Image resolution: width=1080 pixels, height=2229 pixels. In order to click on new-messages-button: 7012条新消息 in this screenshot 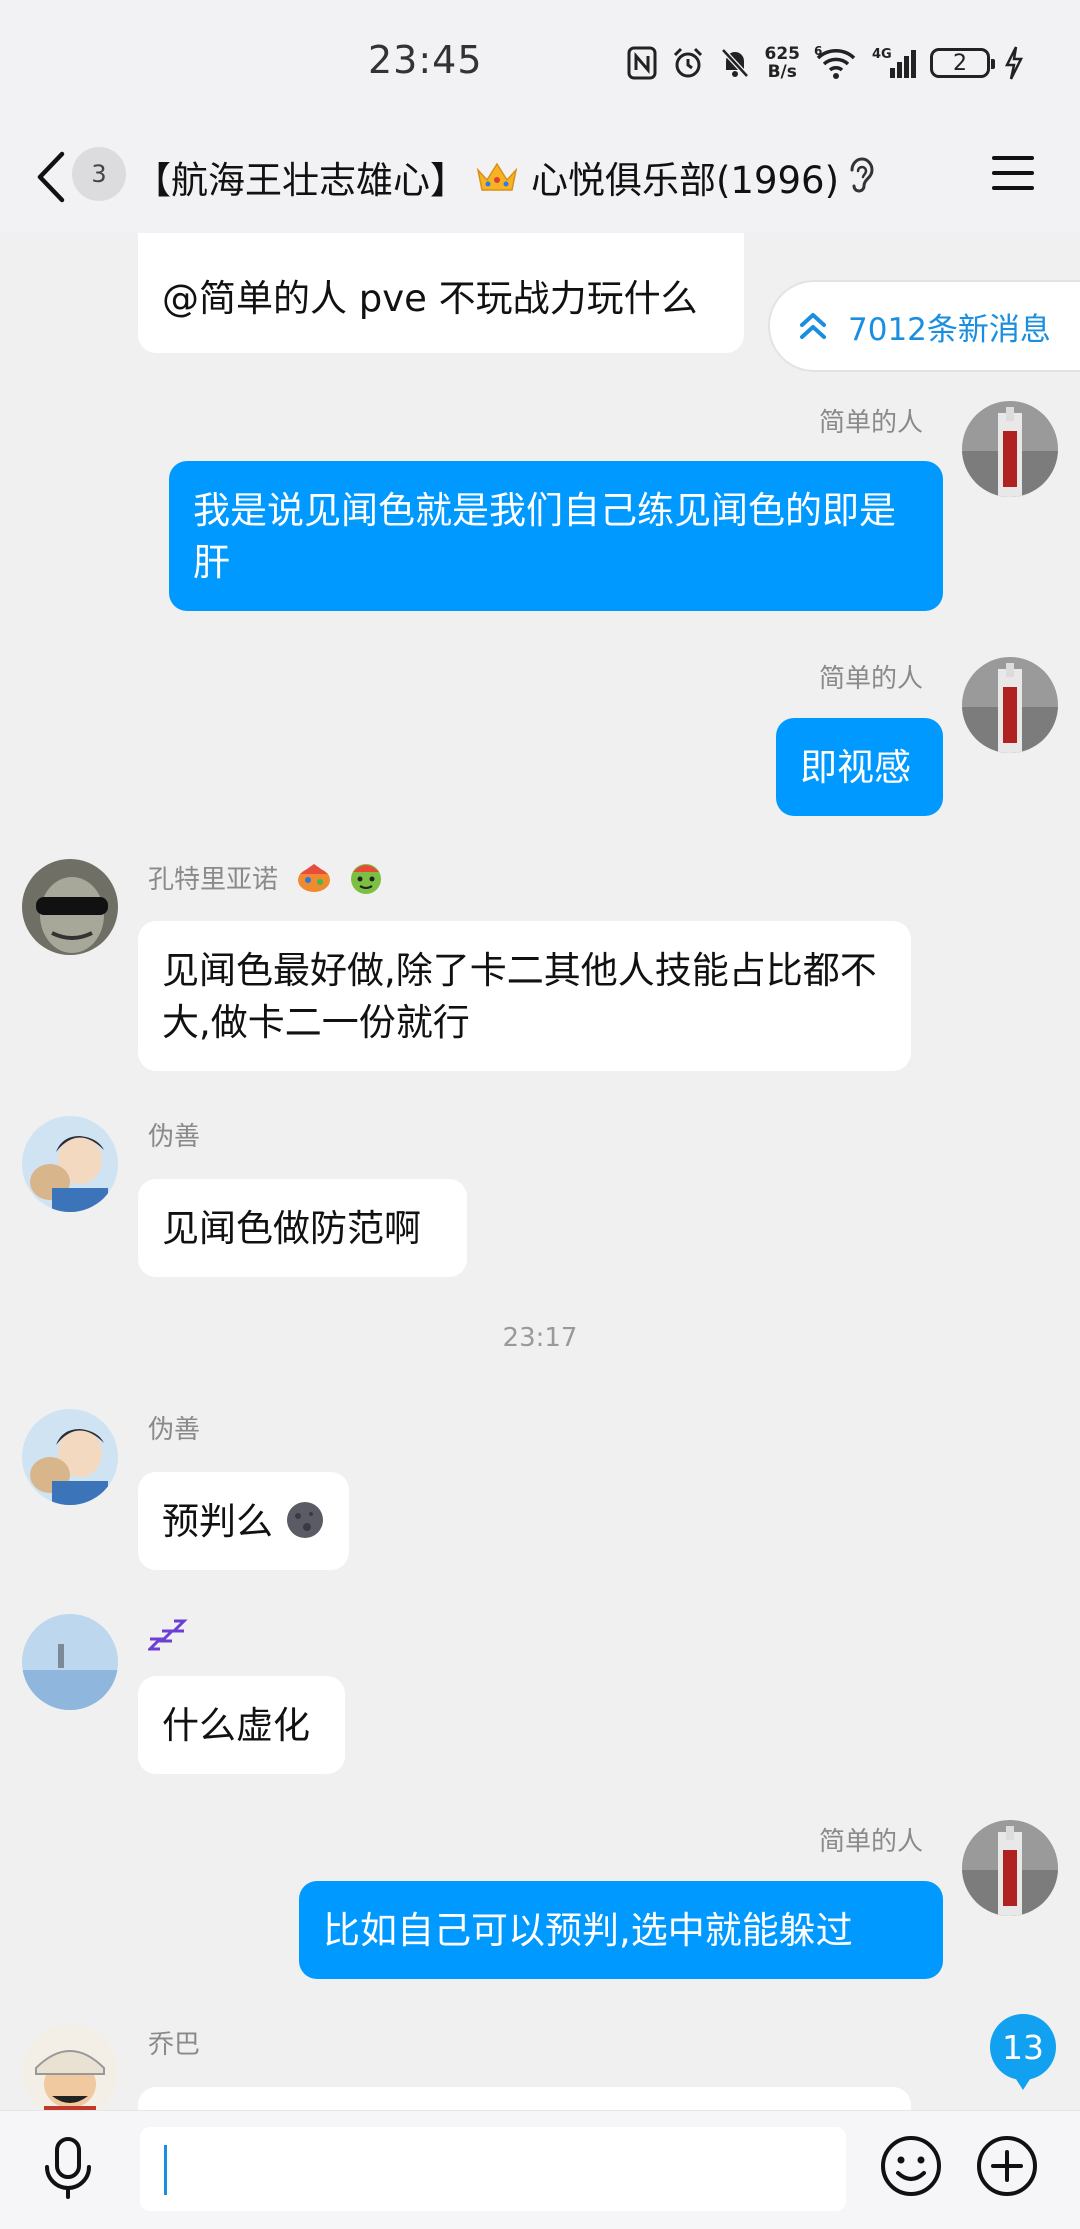, I will do `click(924, 326)`.